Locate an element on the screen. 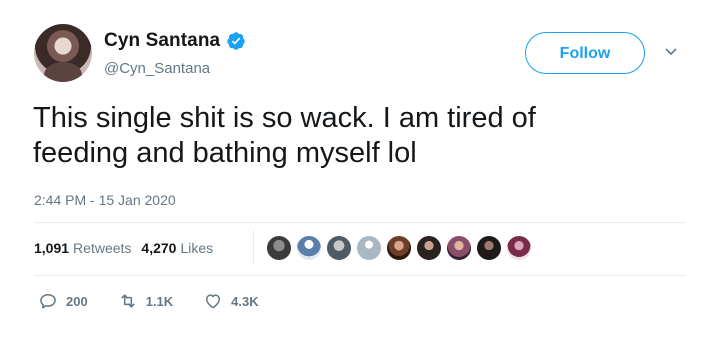  retweets-label: Retweets is located at coordinates (102, 248).